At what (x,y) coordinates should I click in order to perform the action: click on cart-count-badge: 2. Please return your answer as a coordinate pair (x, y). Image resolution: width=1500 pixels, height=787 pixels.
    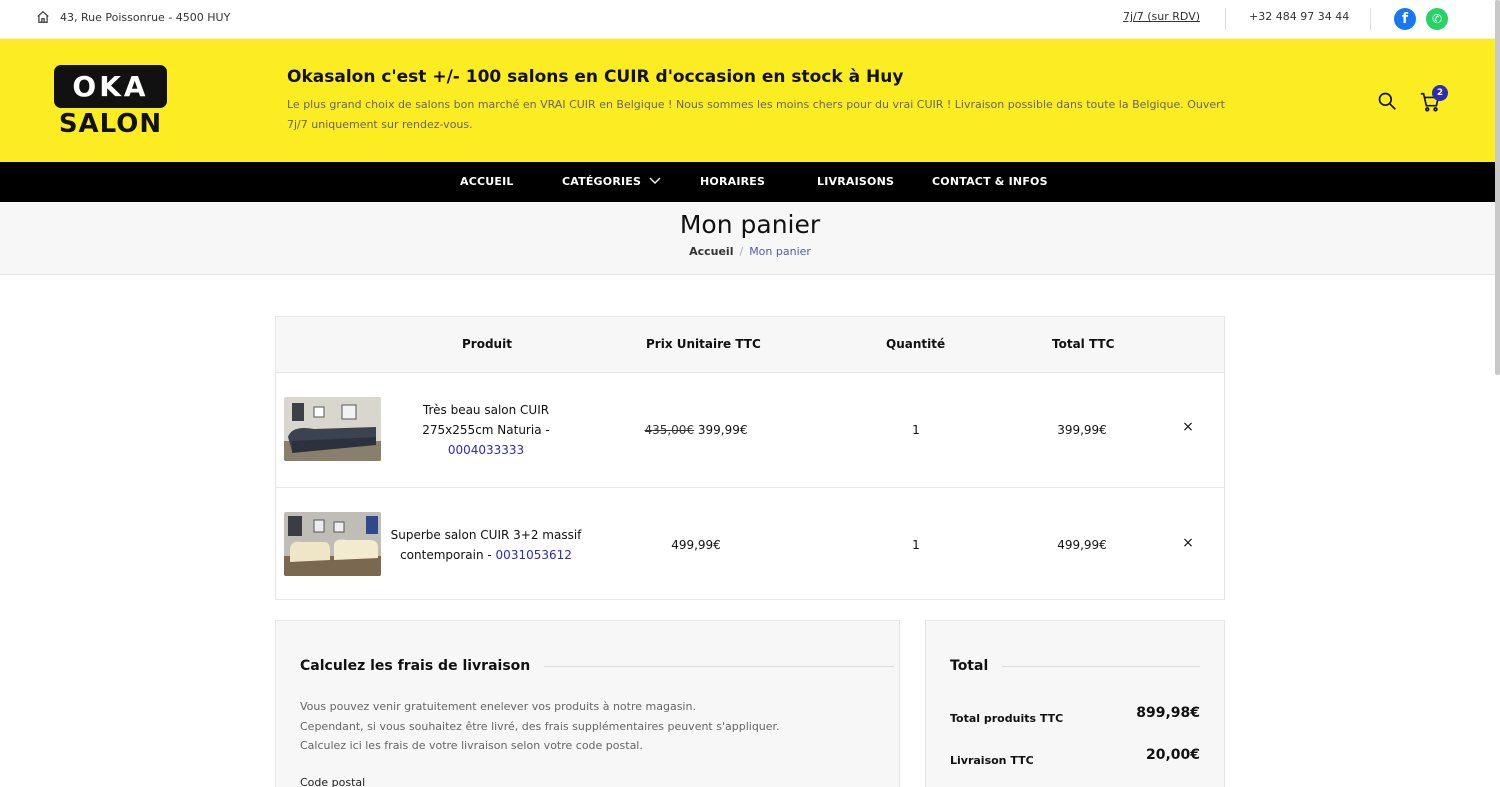
    Looking at the image, I should click on (1440, 93).